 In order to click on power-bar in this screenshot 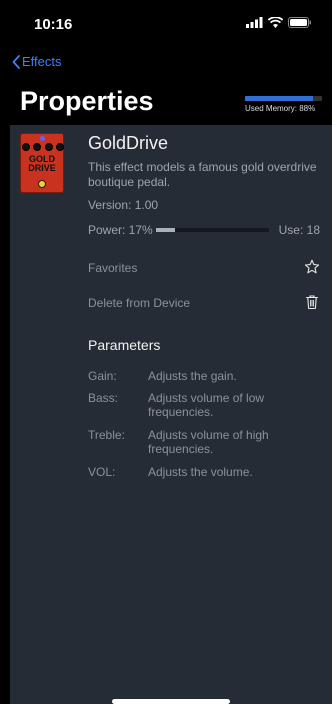, I will do `click(212, 230)`.